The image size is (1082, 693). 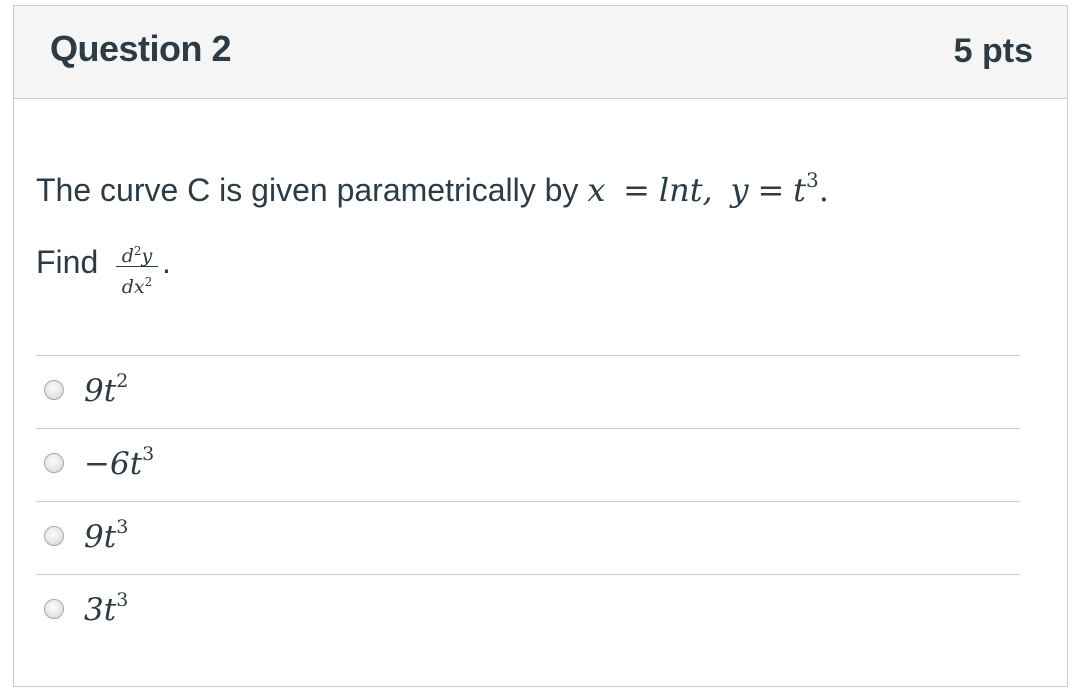 What do you see at coordinates (119, 462) in the screenshot?
I see `answer-label: −6t3` at bounding box center [119, 462].